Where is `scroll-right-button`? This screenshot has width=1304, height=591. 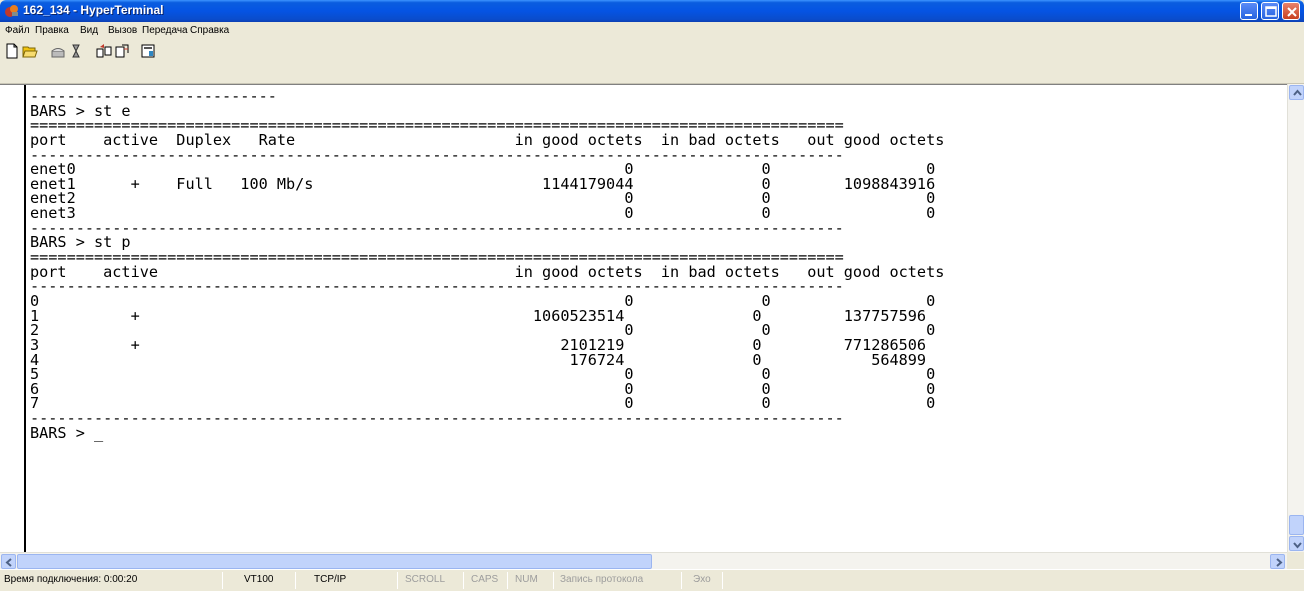
scroll-right-button is located at coordinates (1277, 561).